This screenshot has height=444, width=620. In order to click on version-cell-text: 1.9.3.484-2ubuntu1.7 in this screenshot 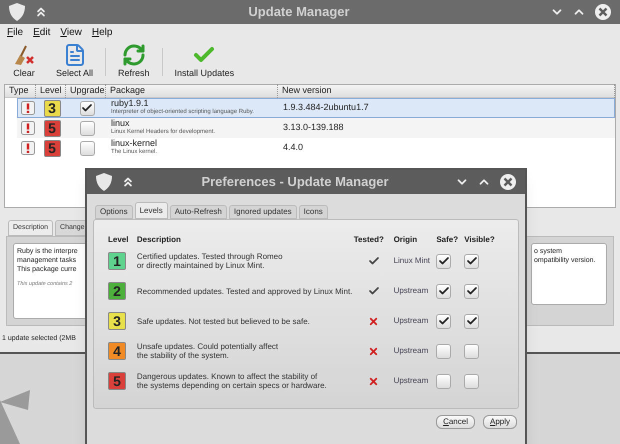, I will do `click(325, 107)`.